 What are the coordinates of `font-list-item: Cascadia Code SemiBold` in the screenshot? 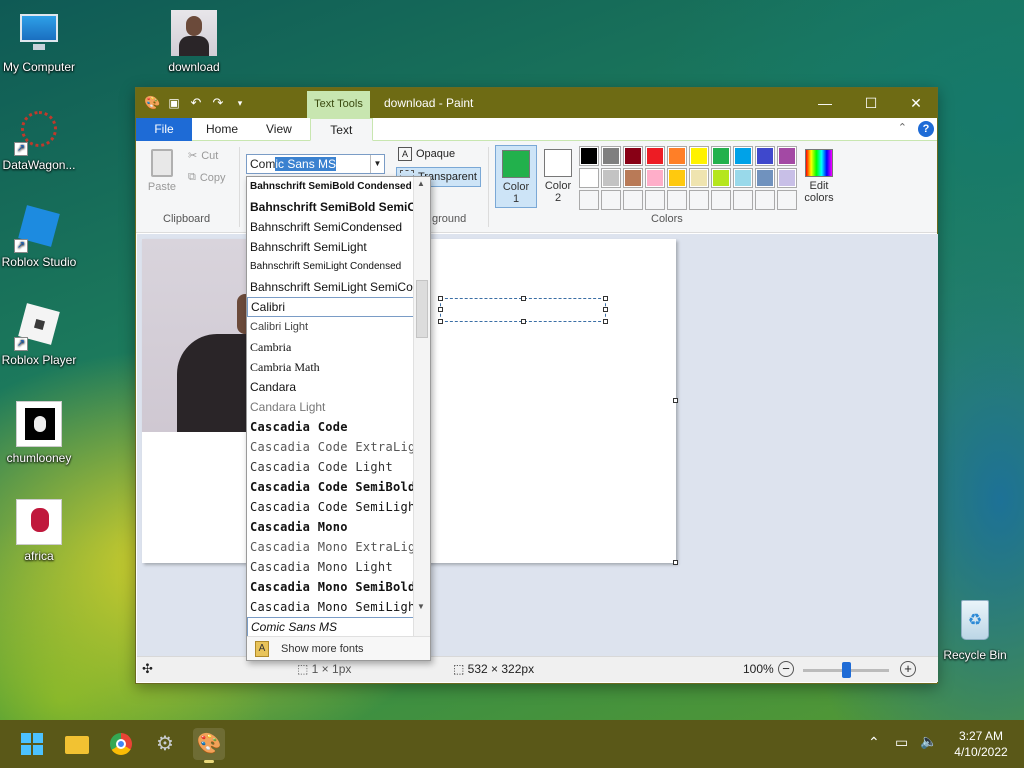 It's located at (330, 487).